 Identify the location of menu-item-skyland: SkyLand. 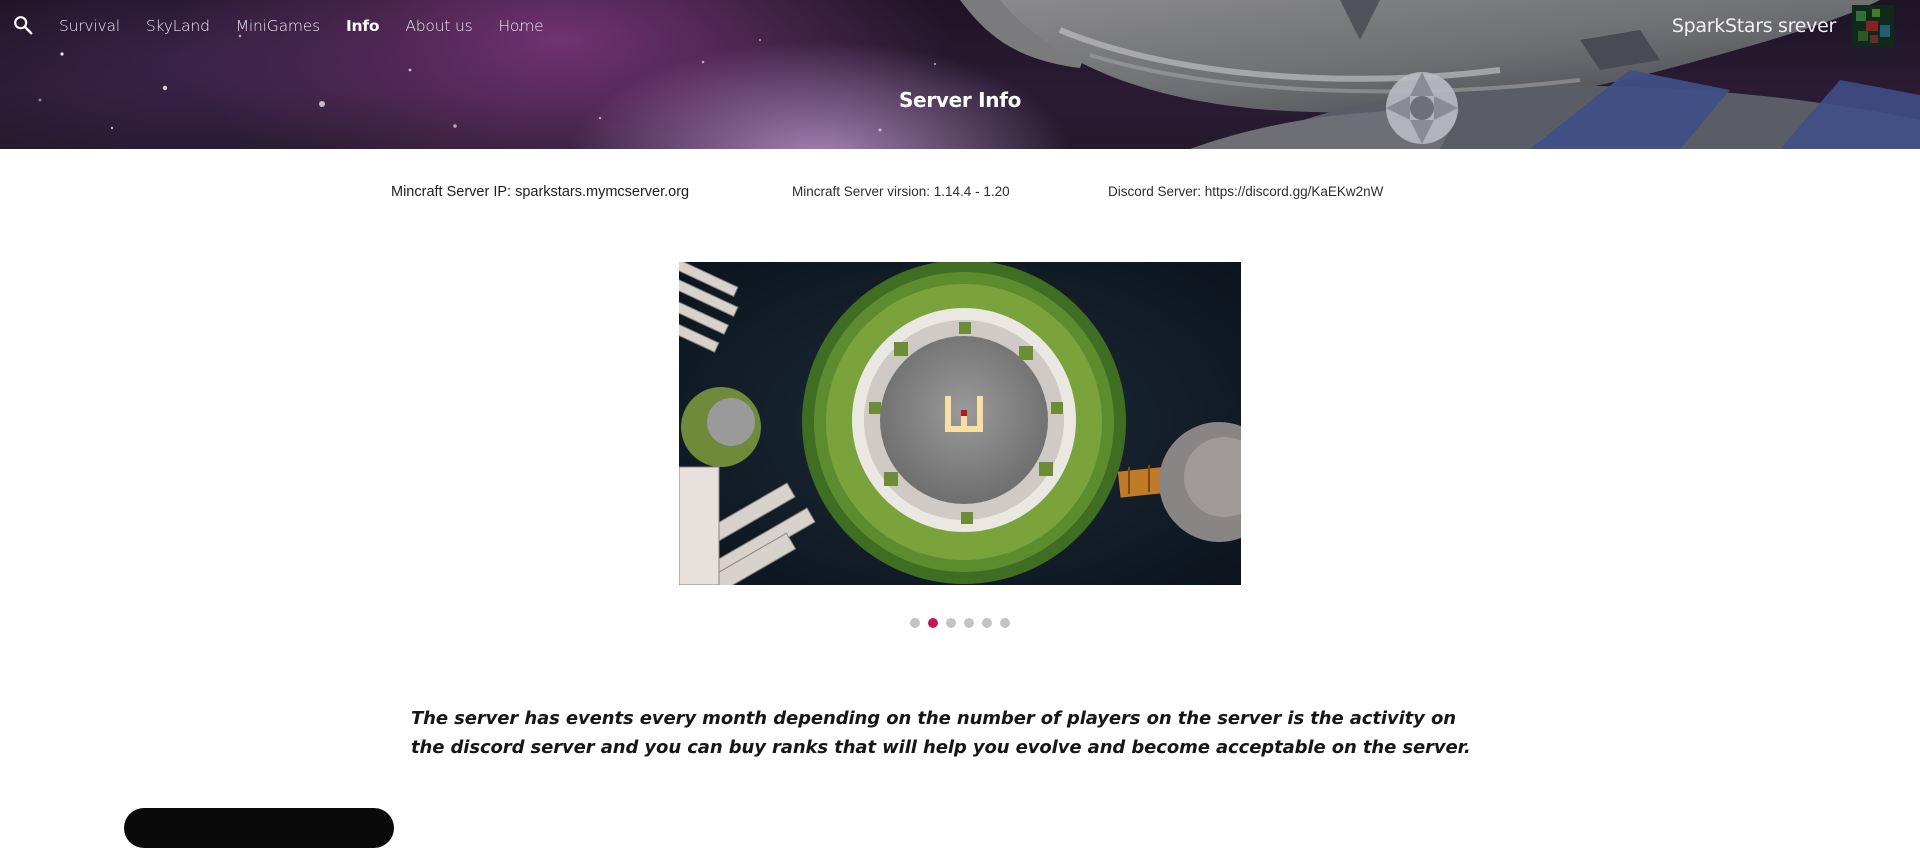
(178, 26).